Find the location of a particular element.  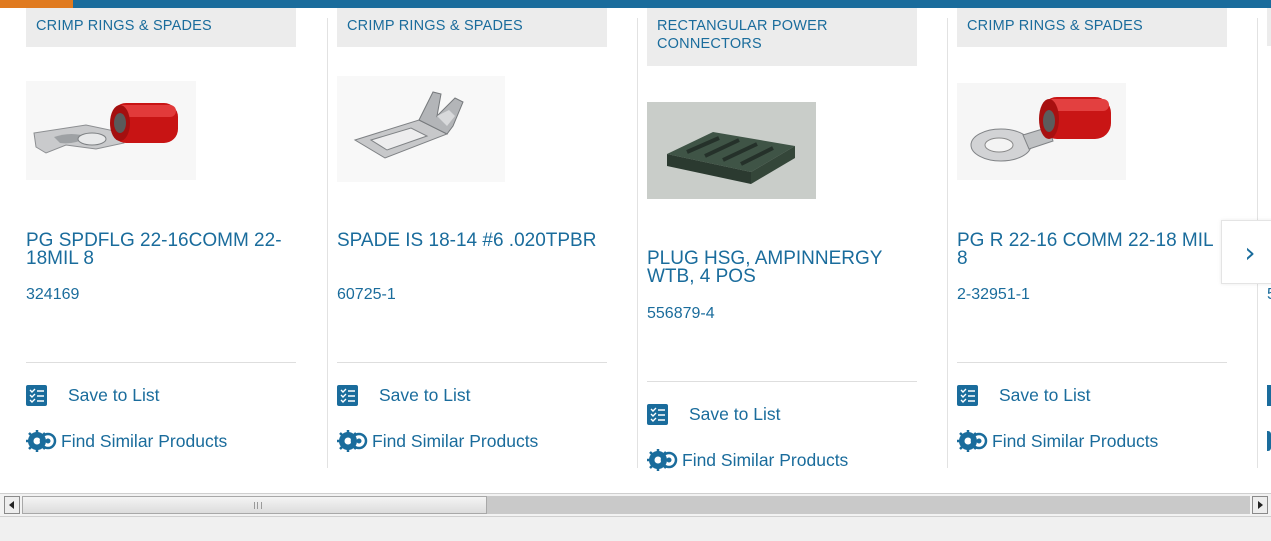

scrollbar-track is located at coordinates (868, 505).